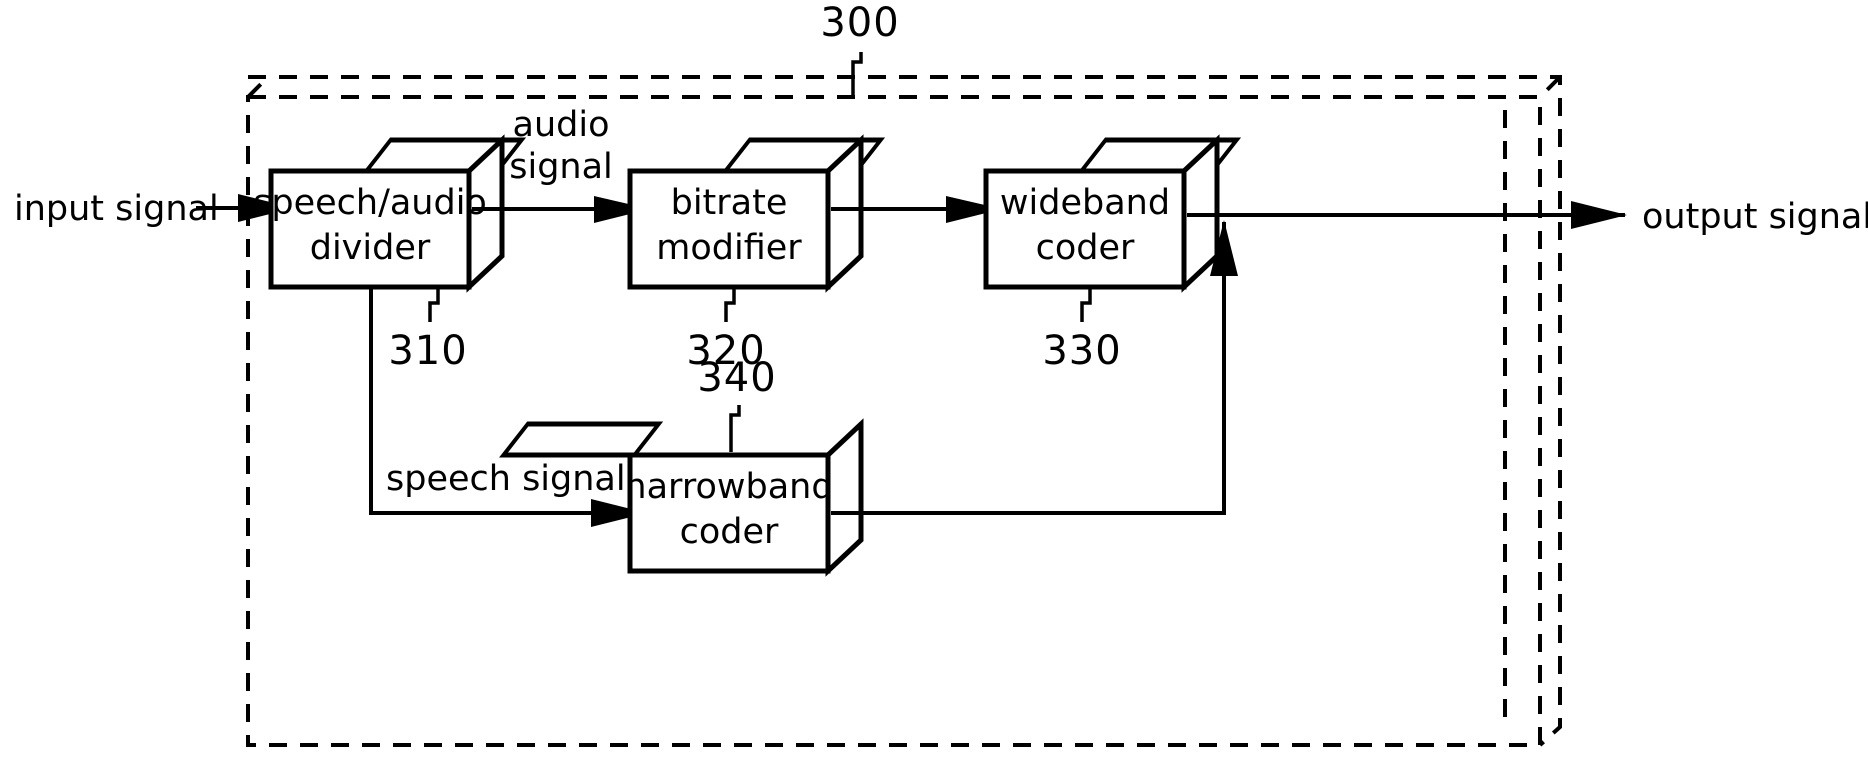 This screenshot has width=1868, height=775. I want to click on input-signal-label: input signal, so click(116, 209).